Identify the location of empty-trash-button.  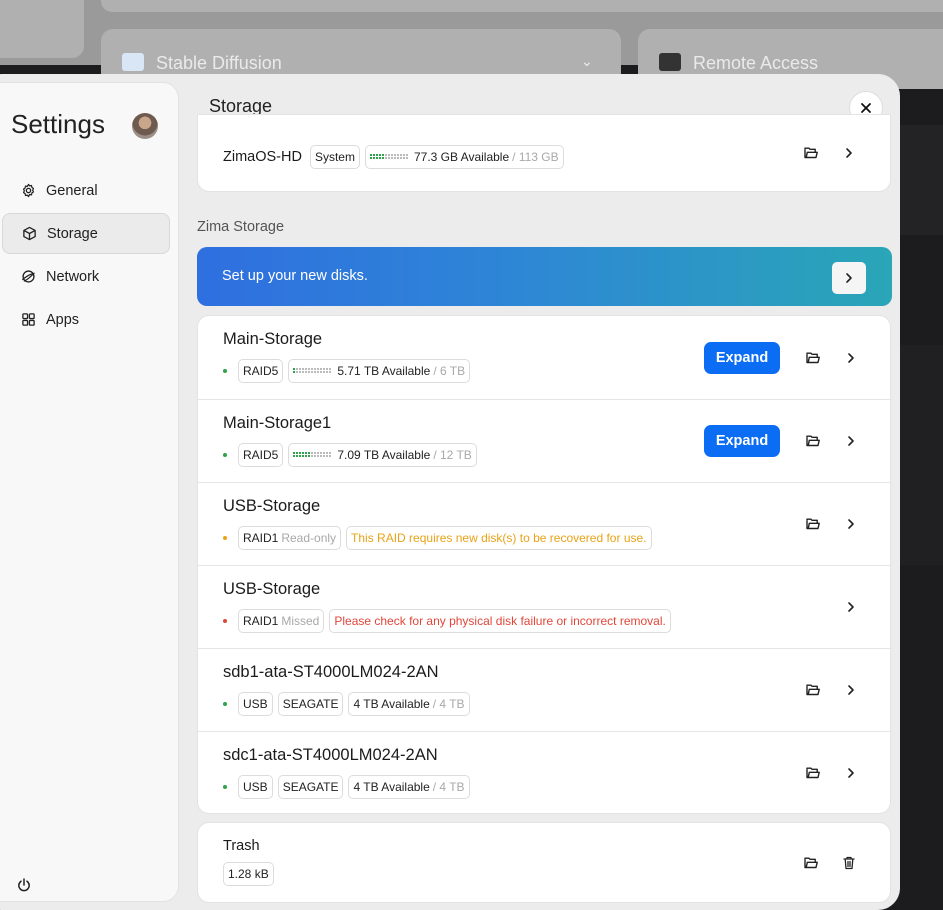
(849, 863).